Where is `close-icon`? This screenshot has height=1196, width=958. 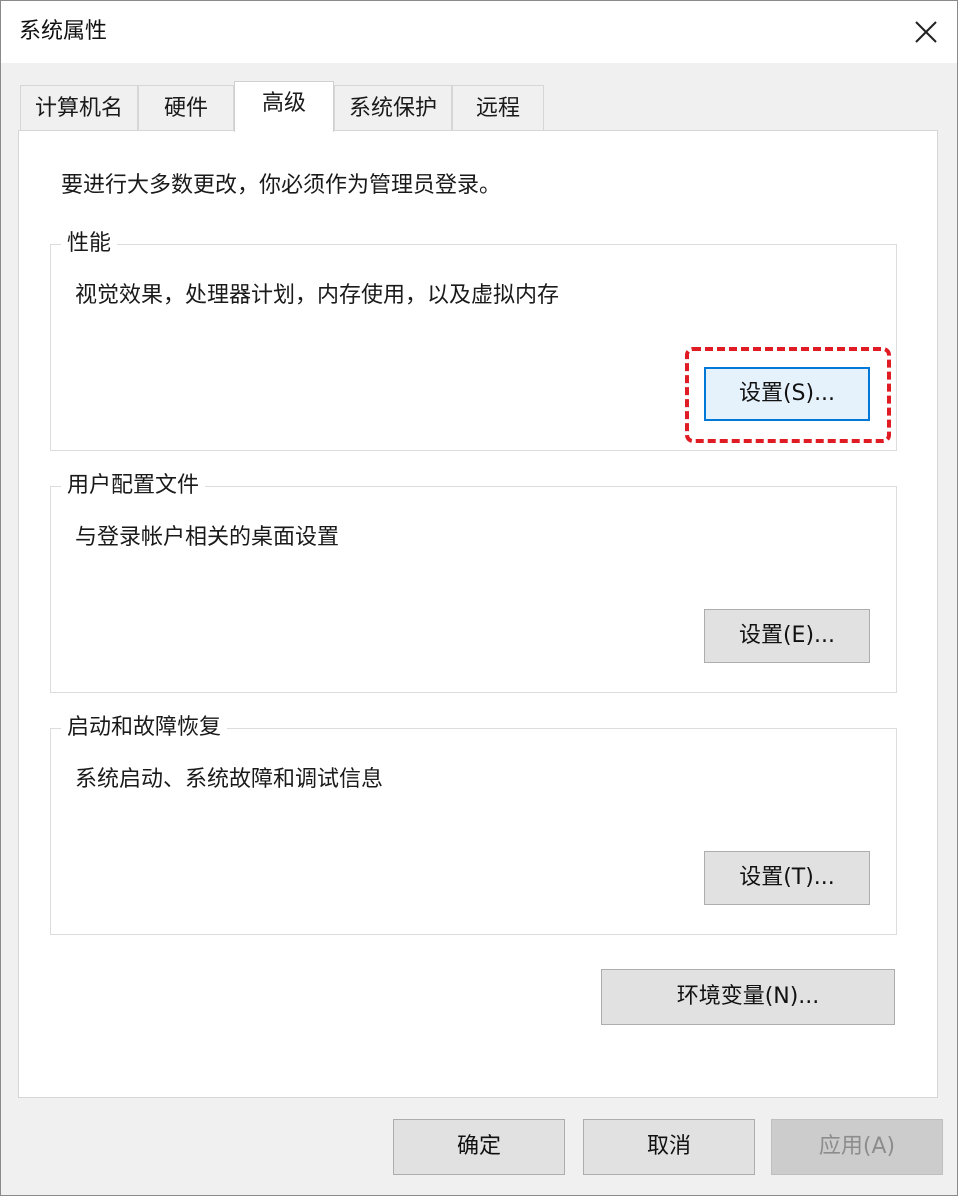
close-icon is located at coordinates (926, 32).